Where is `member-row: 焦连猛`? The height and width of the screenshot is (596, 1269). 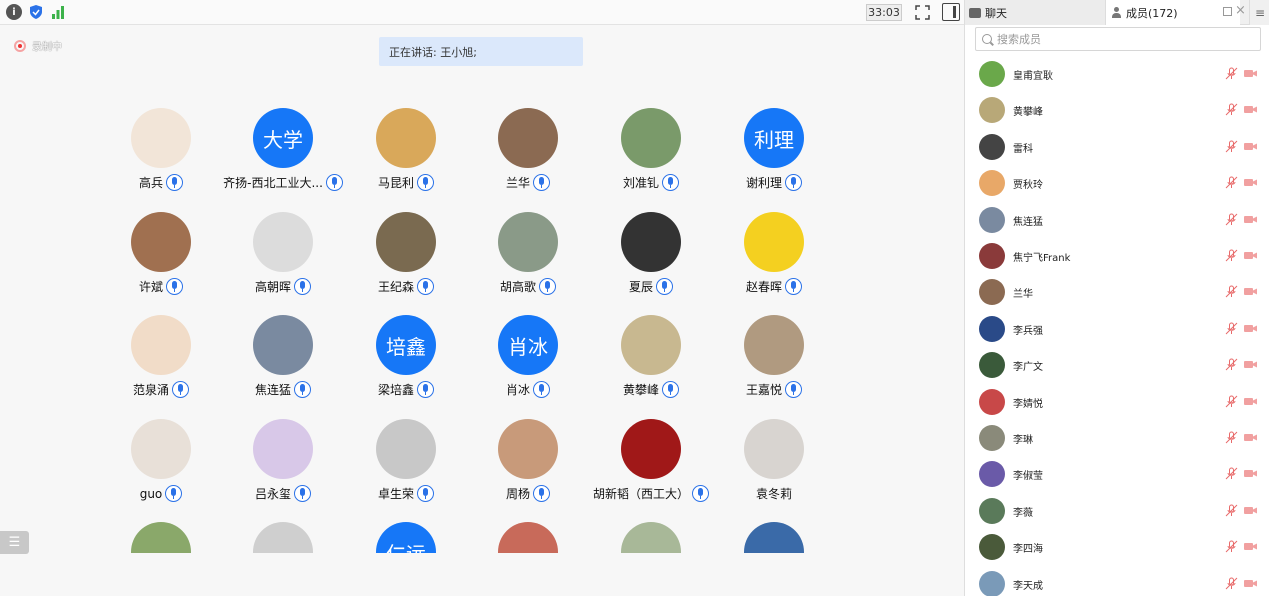 member-row: 焦连猛 is located at coordinates (1117, 220).